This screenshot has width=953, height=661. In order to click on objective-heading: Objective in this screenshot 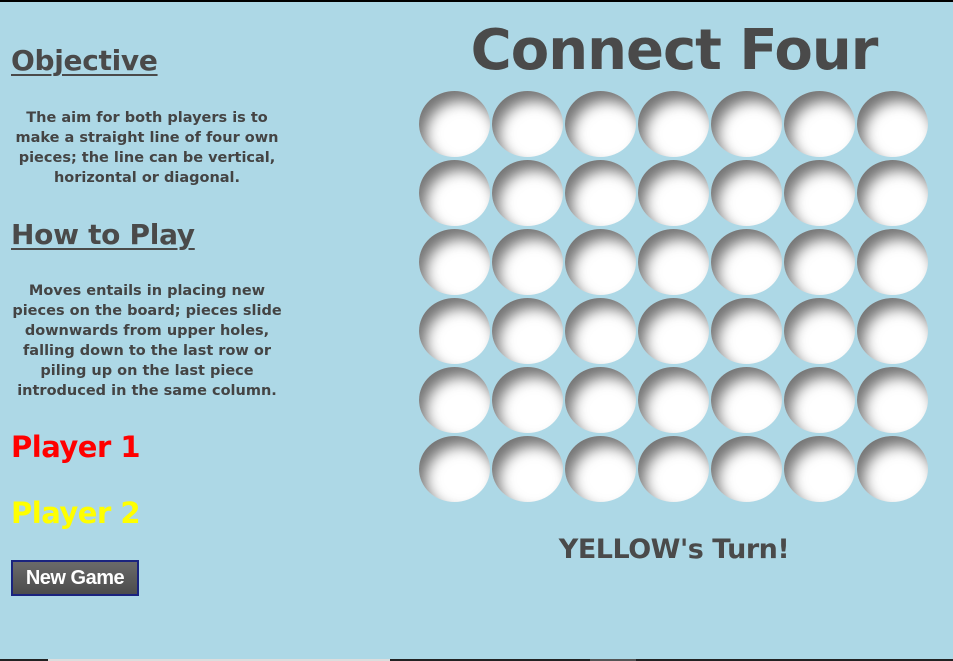, I will do `click(84, 60)`.